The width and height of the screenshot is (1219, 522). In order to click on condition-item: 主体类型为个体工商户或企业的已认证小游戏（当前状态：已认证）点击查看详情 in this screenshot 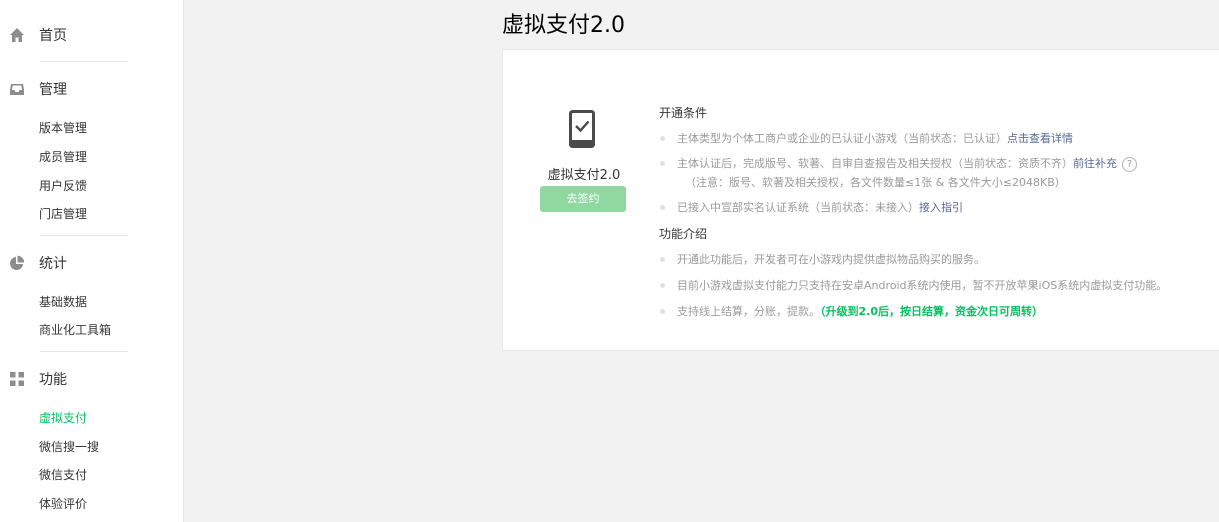, I will do `click(866, 138)`.